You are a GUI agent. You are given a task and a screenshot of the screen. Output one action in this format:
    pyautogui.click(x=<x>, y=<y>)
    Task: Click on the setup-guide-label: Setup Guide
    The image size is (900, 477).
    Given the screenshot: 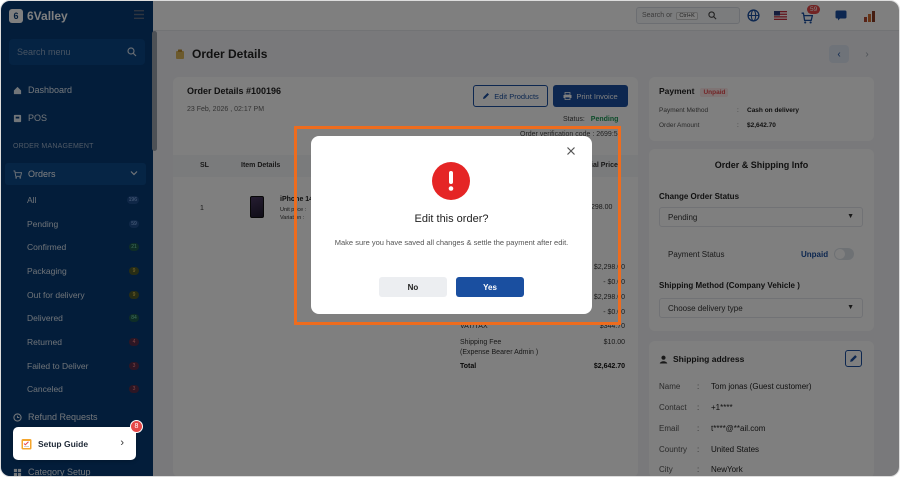 What is the action you would take?
    pyautogui.click(x=63, y=443)
    